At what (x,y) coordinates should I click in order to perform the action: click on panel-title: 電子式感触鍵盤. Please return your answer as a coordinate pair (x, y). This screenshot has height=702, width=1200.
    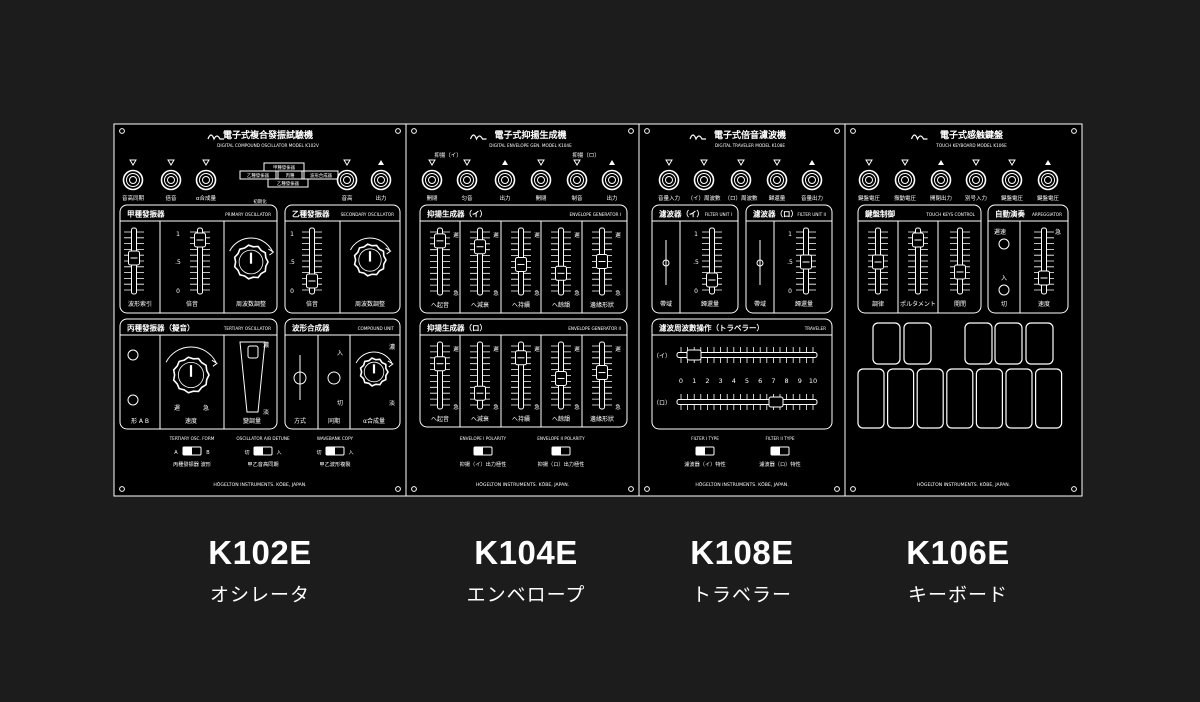
    Looking at the image, I should click on (972, 135).